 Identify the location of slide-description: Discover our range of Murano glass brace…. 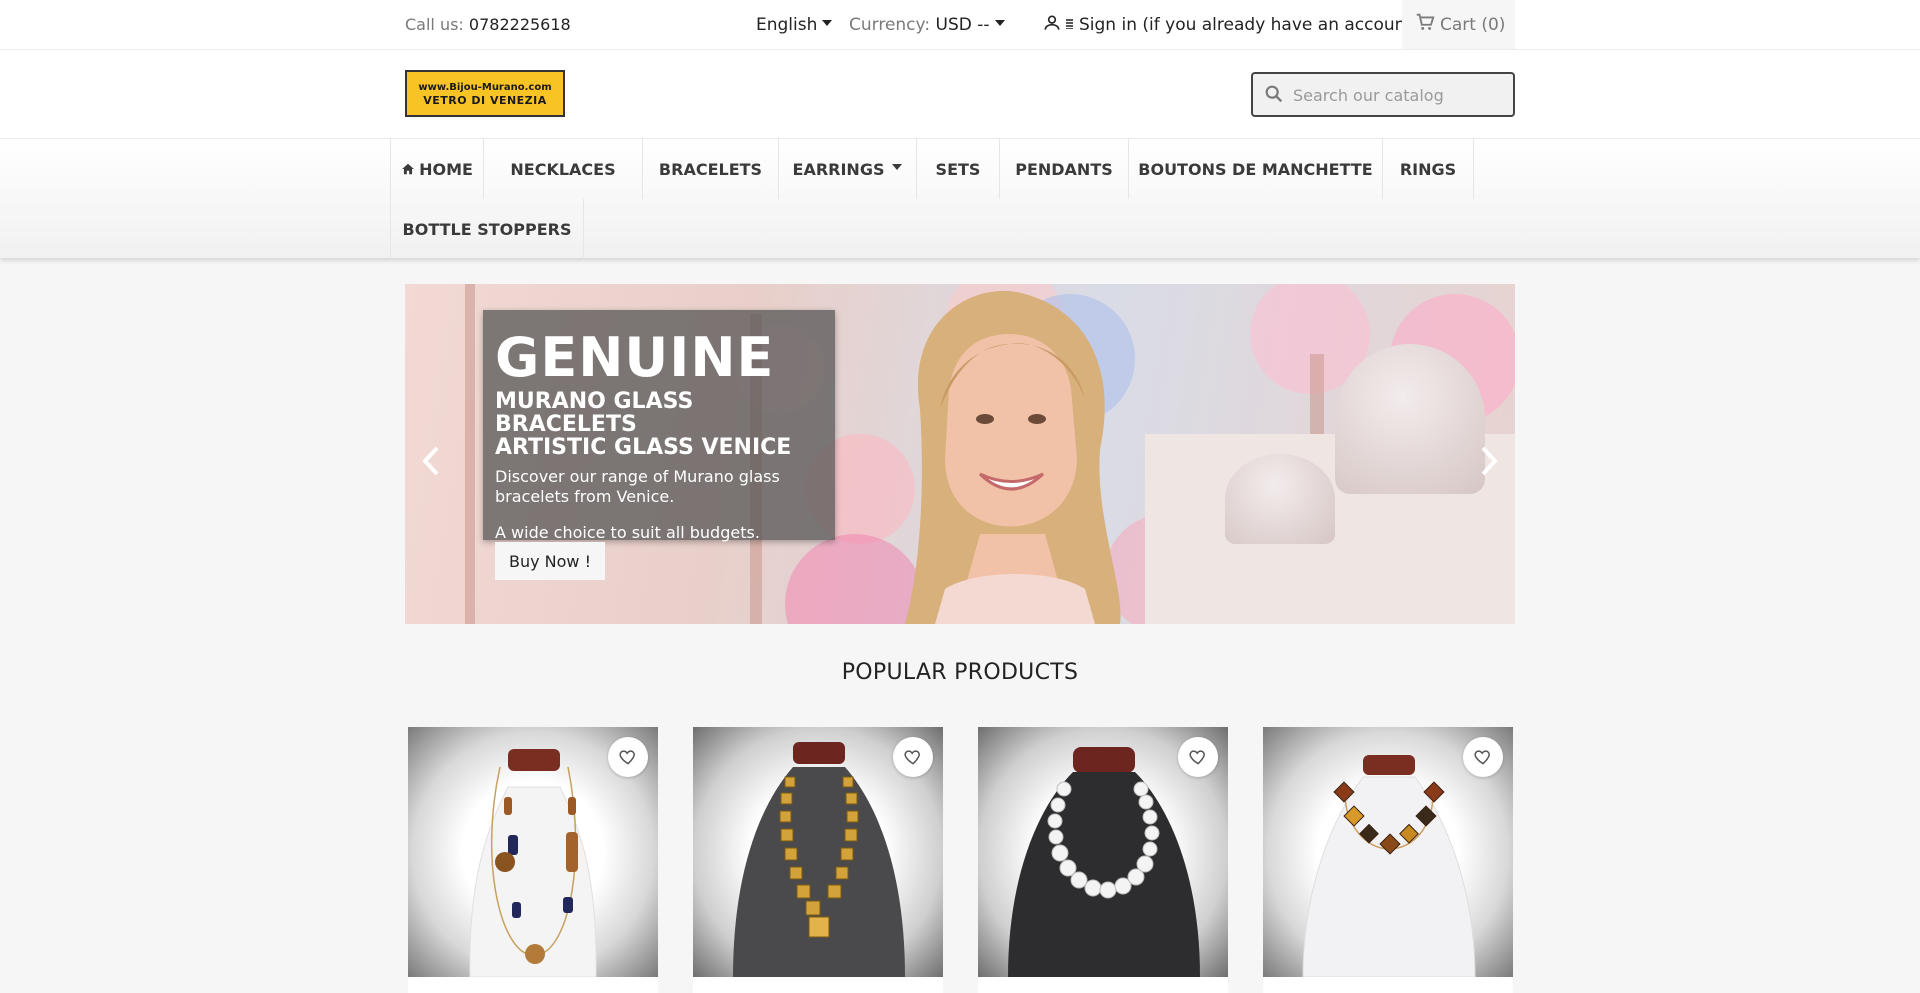
(637, 486).